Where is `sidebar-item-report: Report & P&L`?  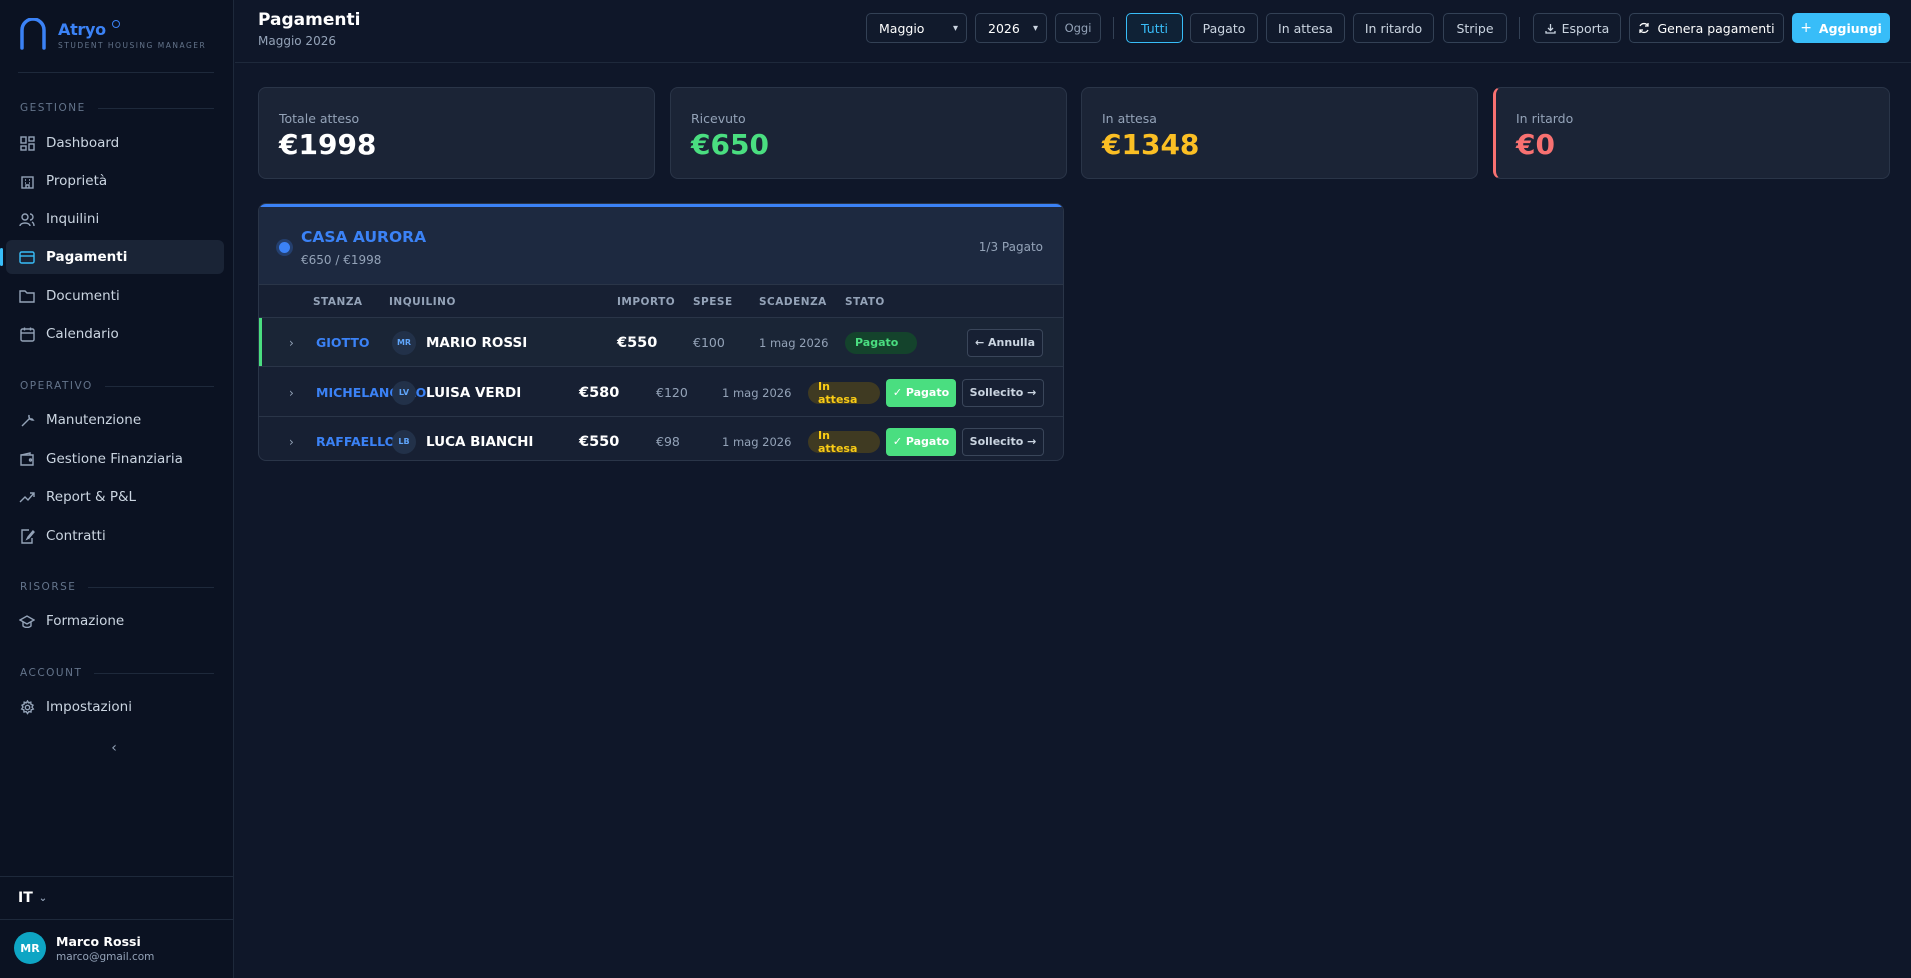
sidebar-item-report: Report & P&L is located at coordinates (115, 497).